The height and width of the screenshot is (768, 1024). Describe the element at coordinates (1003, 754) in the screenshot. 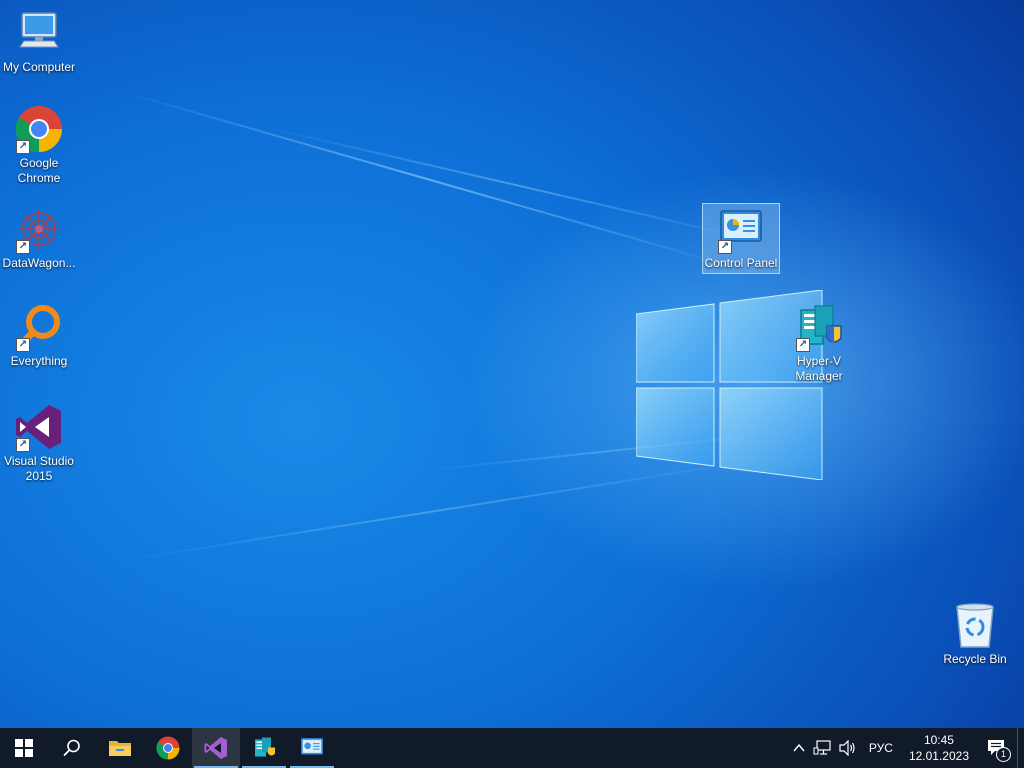

I see `notification-count-badge: 1` at that location.